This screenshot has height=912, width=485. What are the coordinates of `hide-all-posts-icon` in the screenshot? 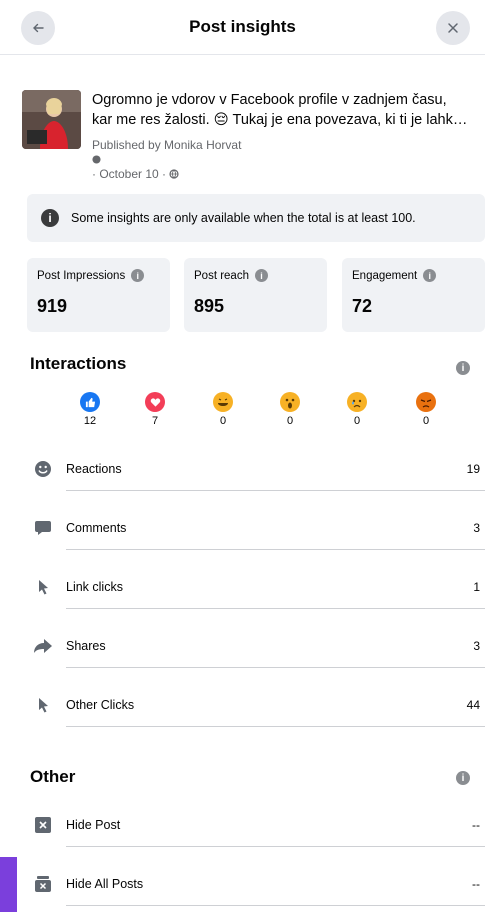 It's located at (43, 884).